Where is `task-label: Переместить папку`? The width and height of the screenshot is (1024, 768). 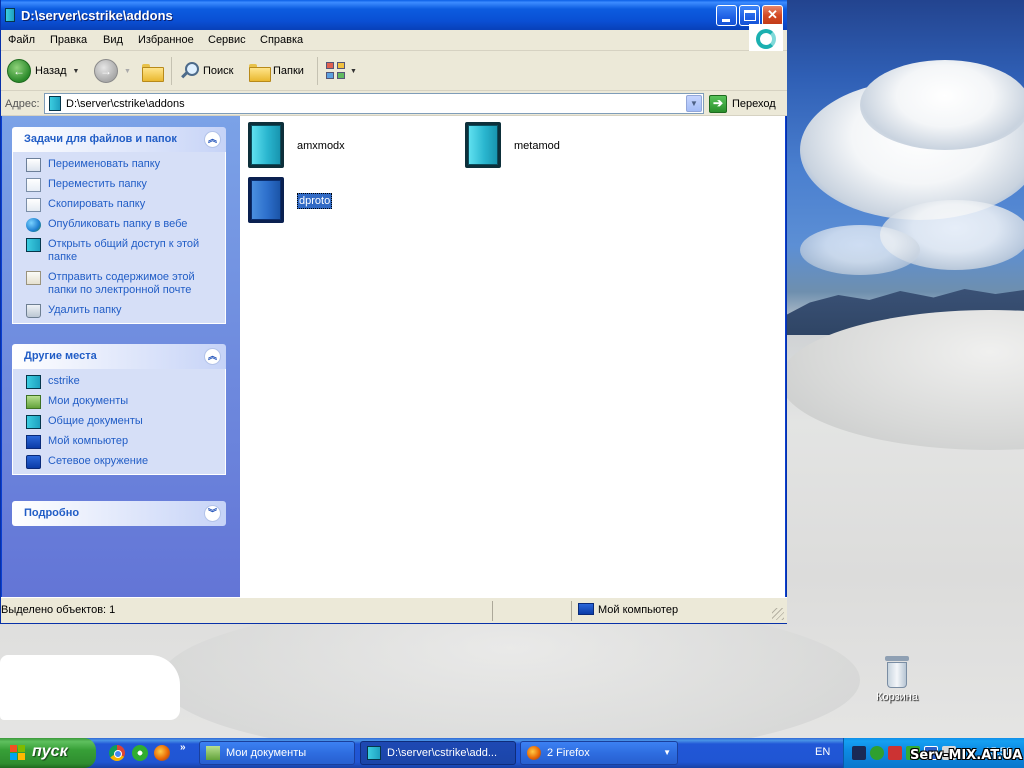 task-label: Переместить папку is located at coordinates (97, 184).